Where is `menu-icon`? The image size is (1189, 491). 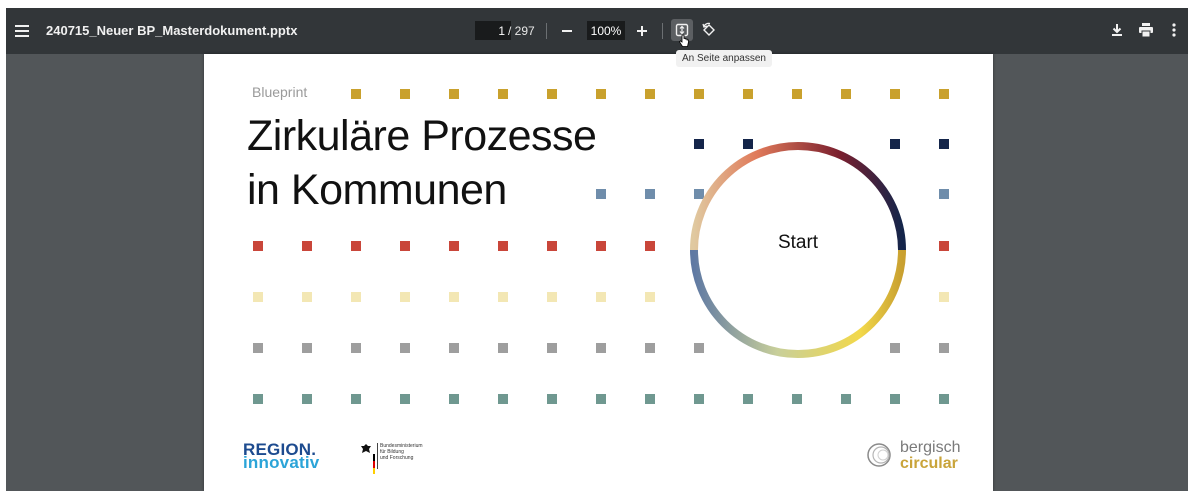
menu-icon is located at coordinates (22, 31).